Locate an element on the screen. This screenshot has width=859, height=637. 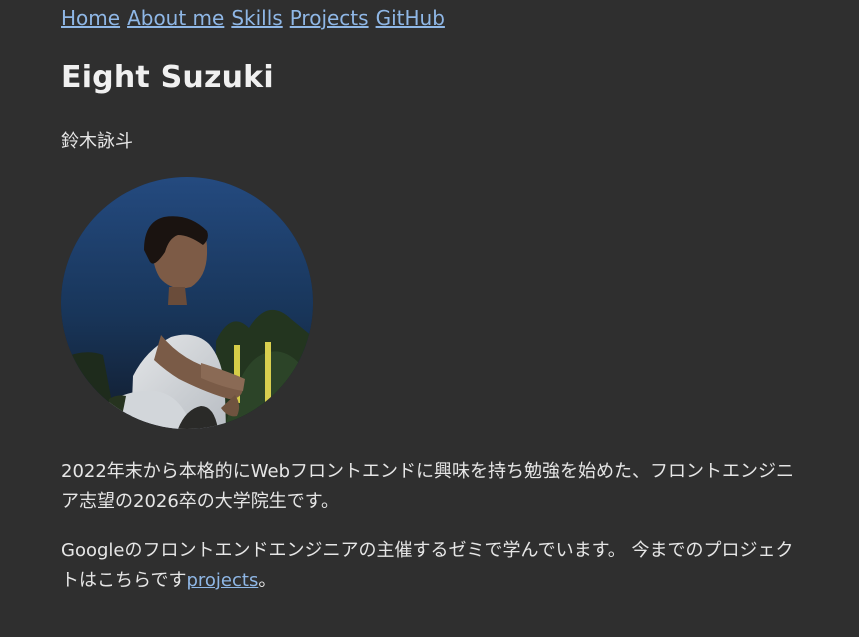
projects-paragraph-suffix: 。 is located at coordinates (267, 580).